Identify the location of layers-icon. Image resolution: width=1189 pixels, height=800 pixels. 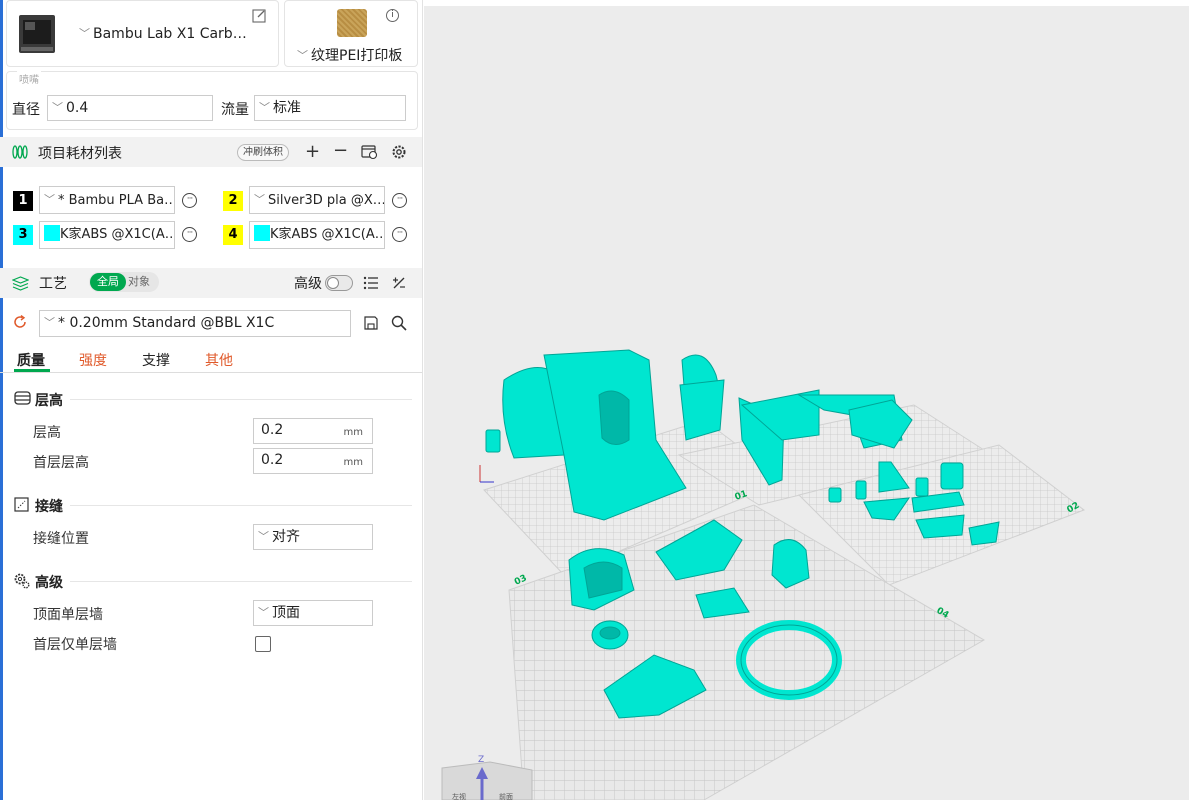
(20, 283).